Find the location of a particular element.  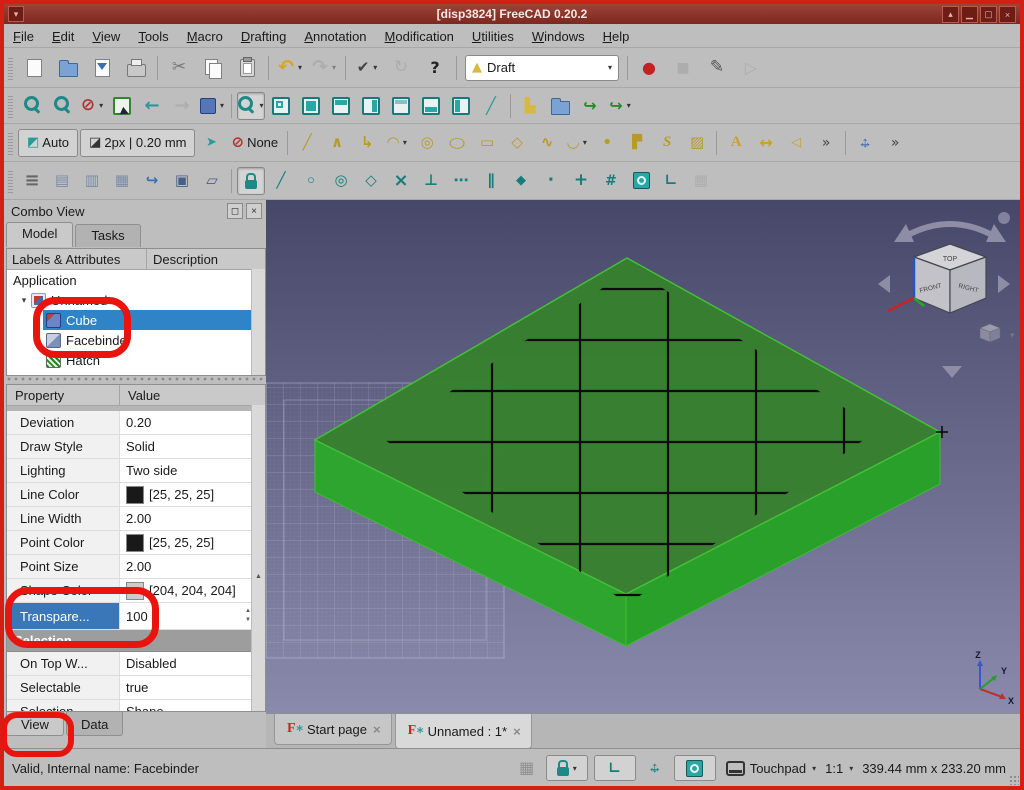

menu-item-utilities: Utilities is located at coordinates (493, 36).